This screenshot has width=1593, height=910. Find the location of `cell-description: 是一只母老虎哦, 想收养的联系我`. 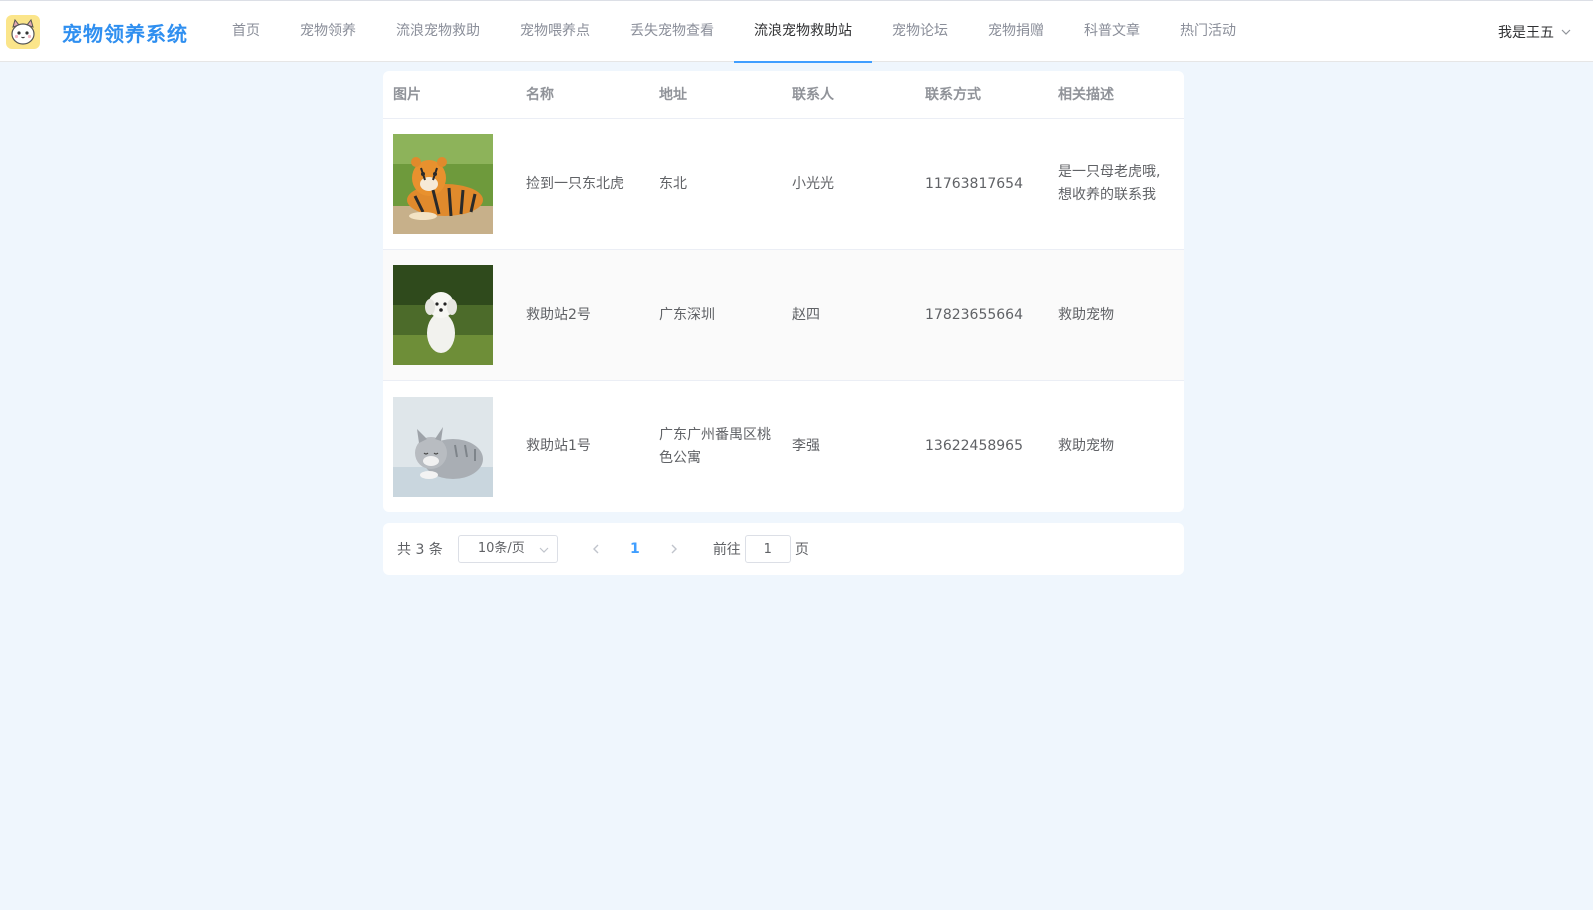

cell-description: 是一只母老虎哦, 想收养的联系我 is located at coordinates (1116, 184).